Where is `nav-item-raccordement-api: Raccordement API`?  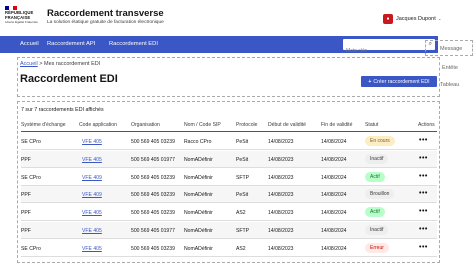 nav-item-raccordement-api: Raccordement API is located at coordinates (71, 44).